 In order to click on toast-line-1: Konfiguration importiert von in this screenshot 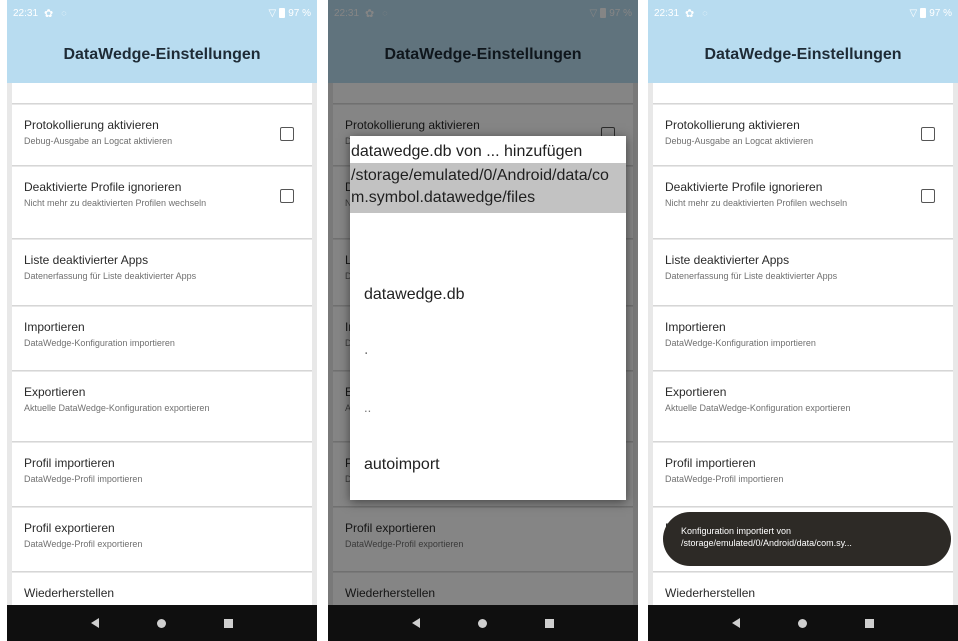, I will do `click(736, 531)`.